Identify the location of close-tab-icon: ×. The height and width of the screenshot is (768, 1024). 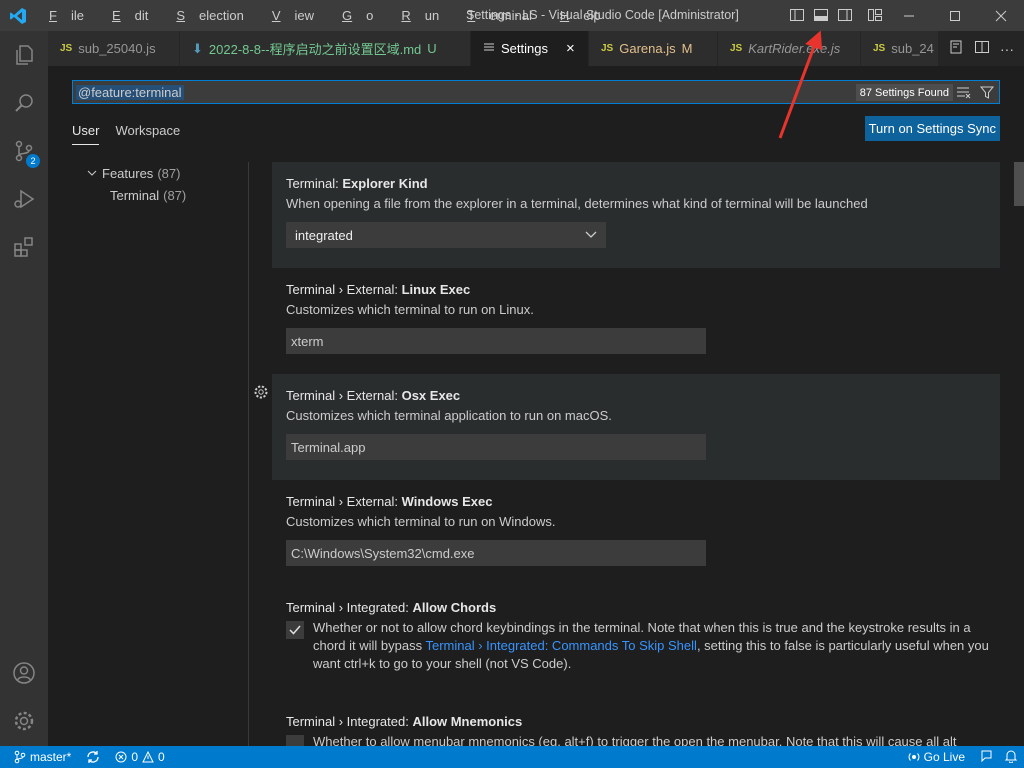
(570, 48).